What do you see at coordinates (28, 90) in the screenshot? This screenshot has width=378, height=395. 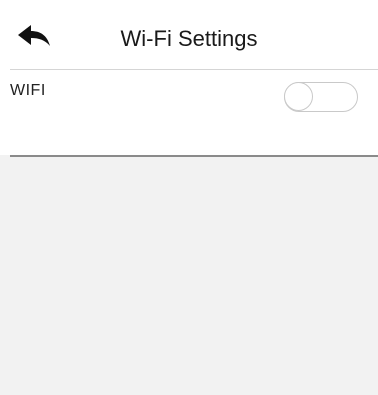 I see `wifi-label: WIFI` at bounding box center [28, 90].